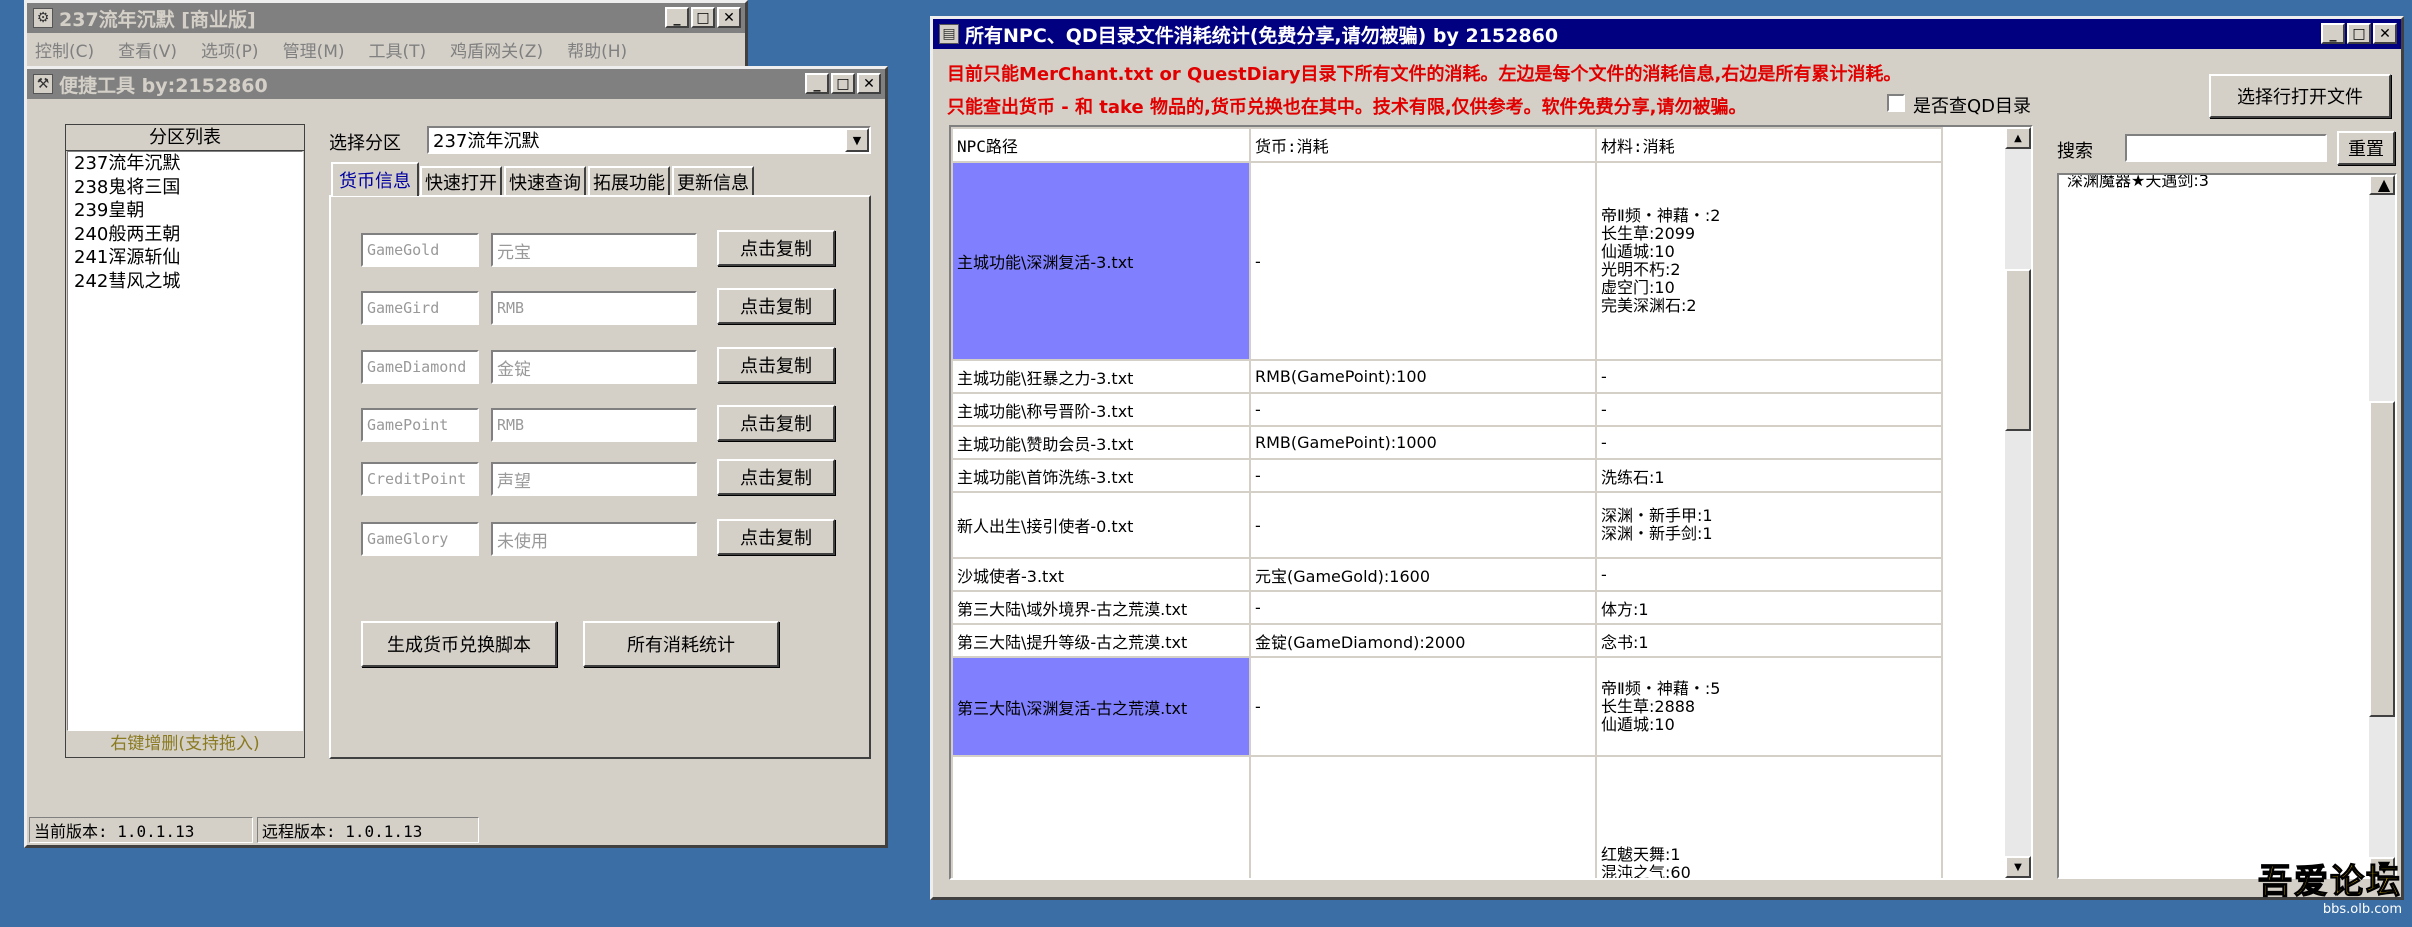  I want to click on table-row: 沙城使者-3.txt 元宝(GameGold):1600 -, so click(1447, 574).